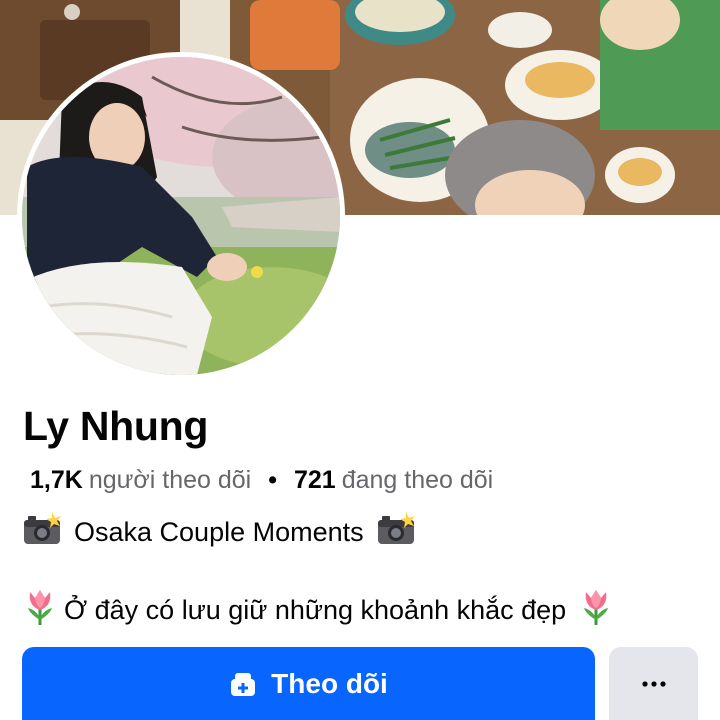 This screenshot has width=720, height=720. Describe the element at coordinates (261, 480) in the screenshot. I see `profile-stats: 1,7K người theo dõi • 721 đang theo dõi` at that location.